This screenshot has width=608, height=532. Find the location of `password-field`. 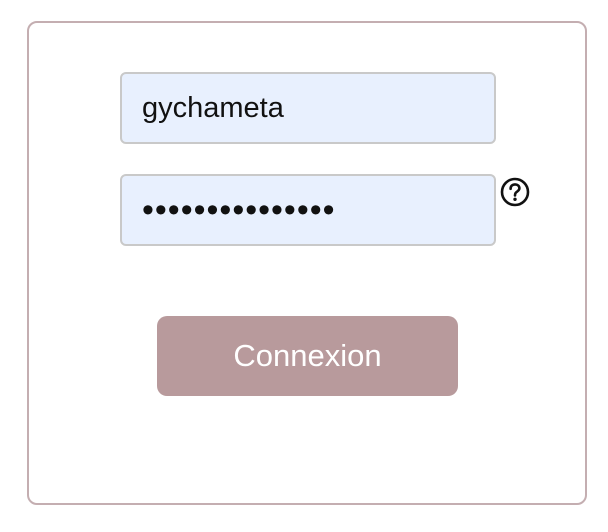

password-field is located at coordinates (308, 210).